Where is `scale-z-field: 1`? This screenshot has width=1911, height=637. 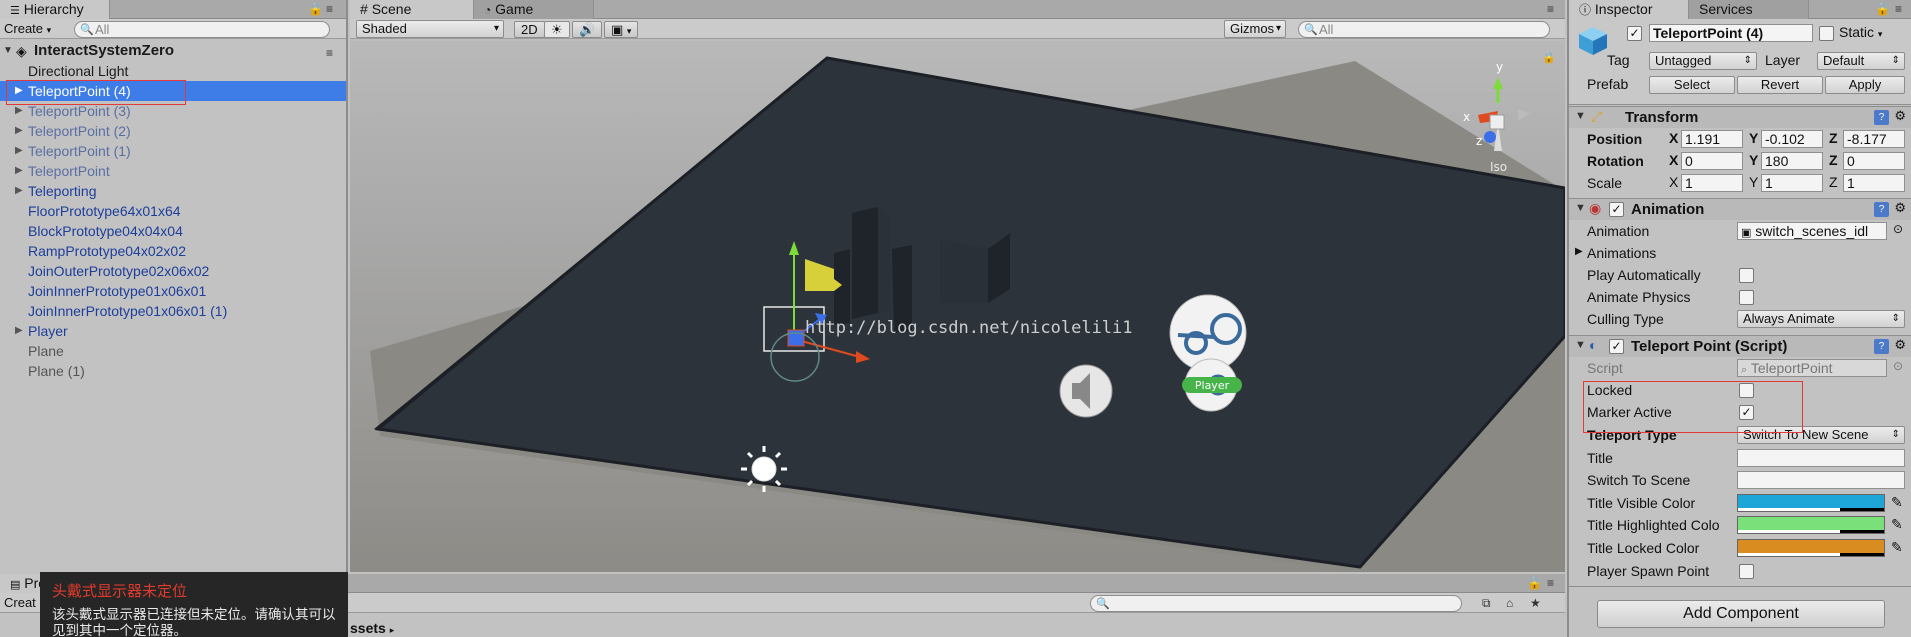 scale-z-field: 1 is located at coordinates (1874, 183).